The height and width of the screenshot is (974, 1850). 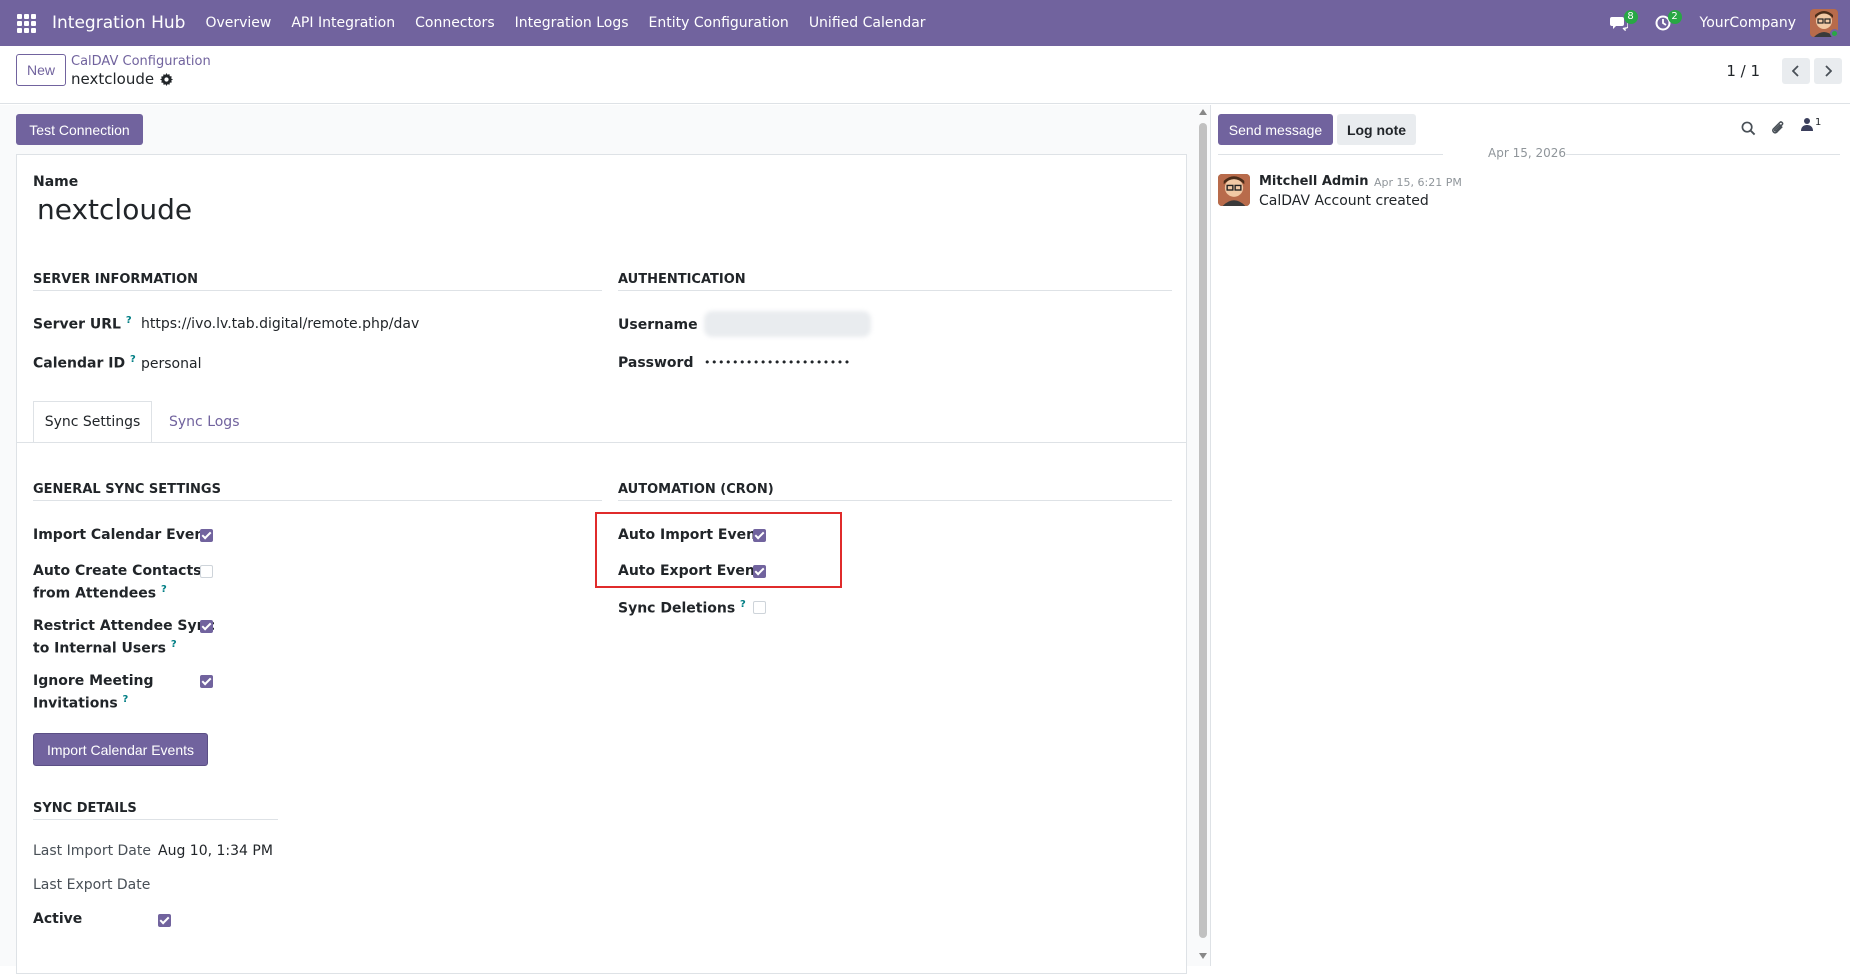 I want to click on pager-next-button, so click(x=1828, y=71).